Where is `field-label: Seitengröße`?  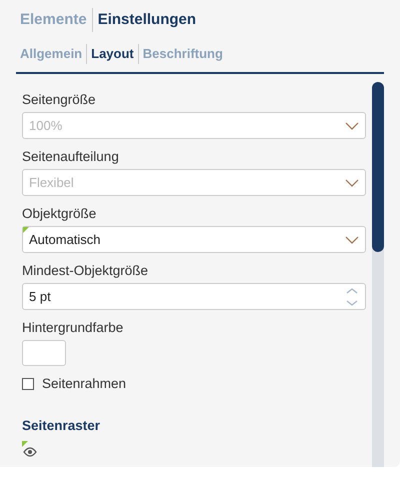 field-label: Seitengröße is located at coordinates (59, 100).